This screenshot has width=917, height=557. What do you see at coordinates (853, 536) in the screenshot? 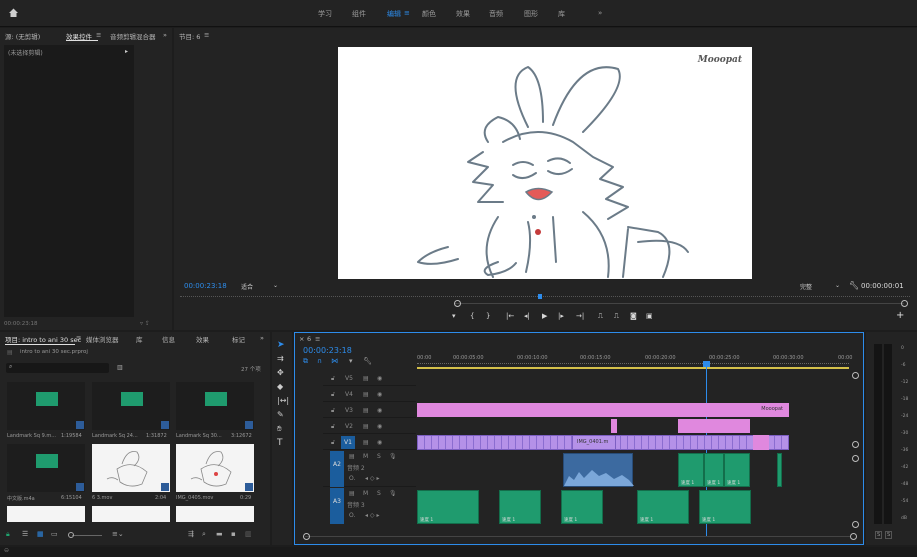
I see `hscroll-end-handle` at bounding box center [853, 536].